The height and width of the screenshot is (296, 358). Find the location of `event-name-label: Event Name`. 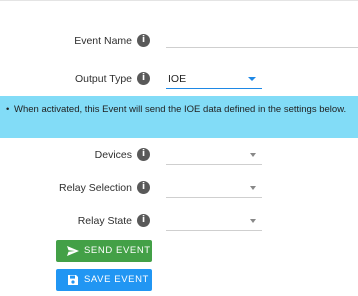

event-name-label: Event Name is located at coordinates (103, 41).